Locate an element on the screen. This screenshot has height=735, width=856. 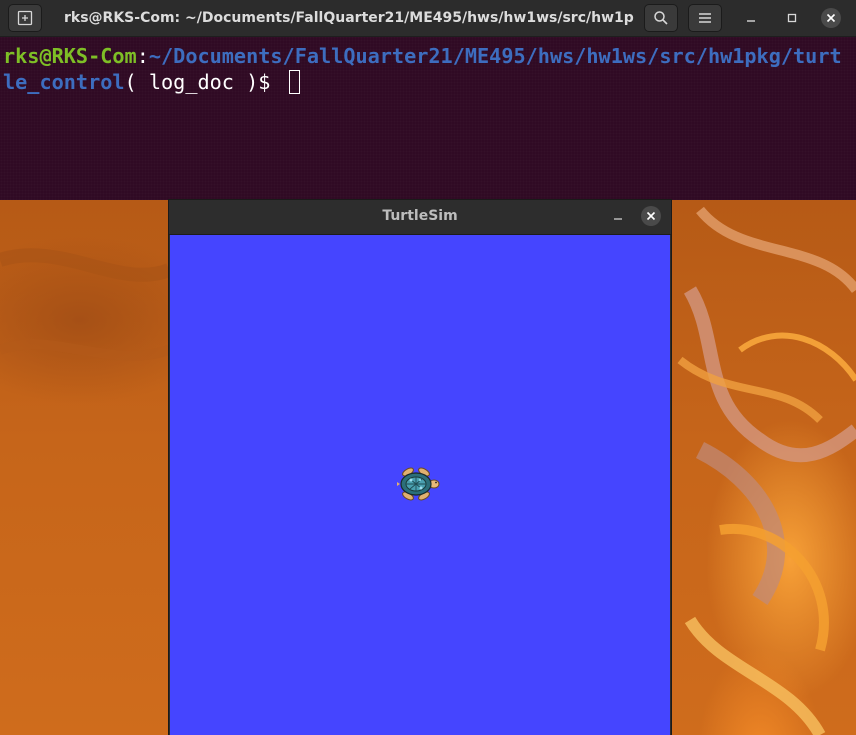
hamburger-menu-button is located at coordinates (705, 18).